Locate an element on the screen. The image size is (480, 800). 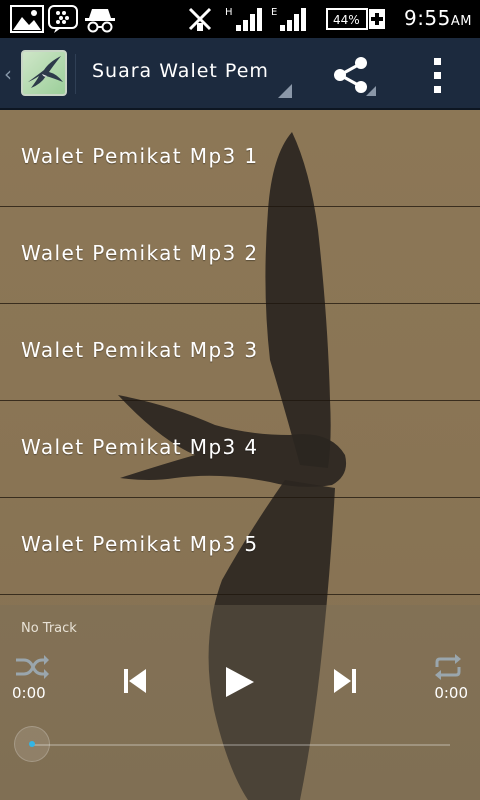
list-item: Walet Pemikat Mp3 3 is located at coordinates (240, 352).